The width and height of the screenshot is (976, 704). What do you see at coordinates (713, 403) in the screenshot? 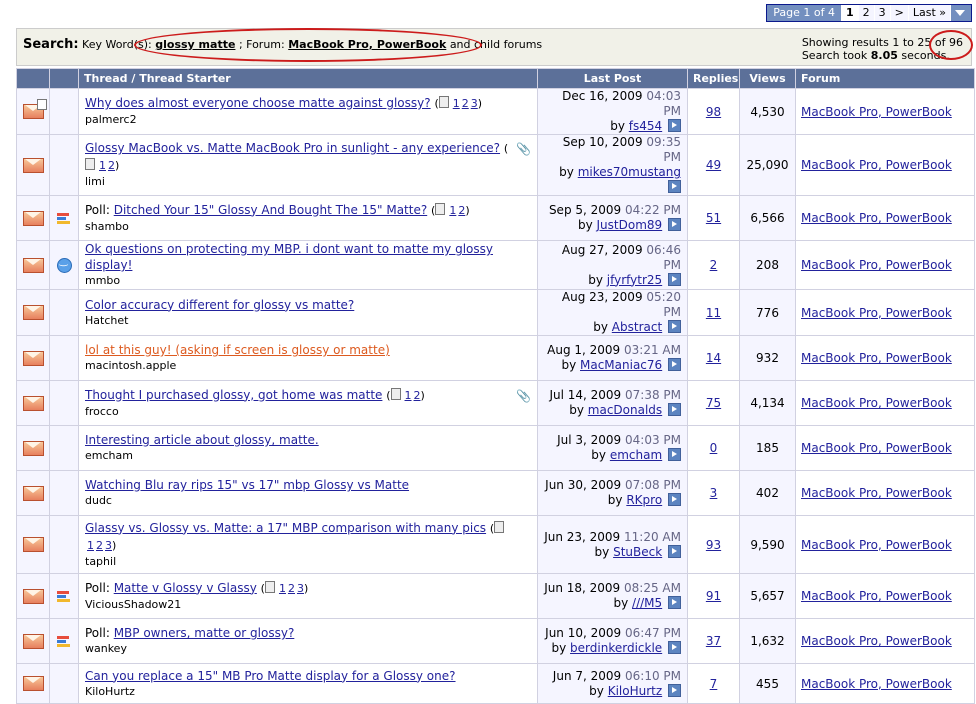
I see `replies-link: 75` at bounding box center [713, 403].